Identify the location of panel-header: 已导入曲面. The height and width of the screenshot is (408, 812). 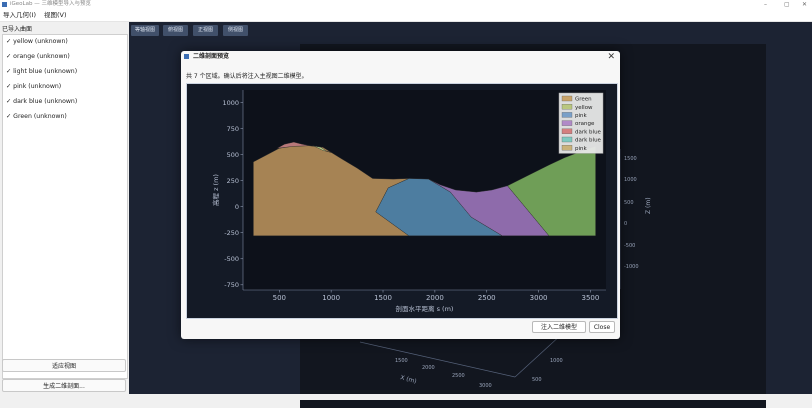
(17, 29).